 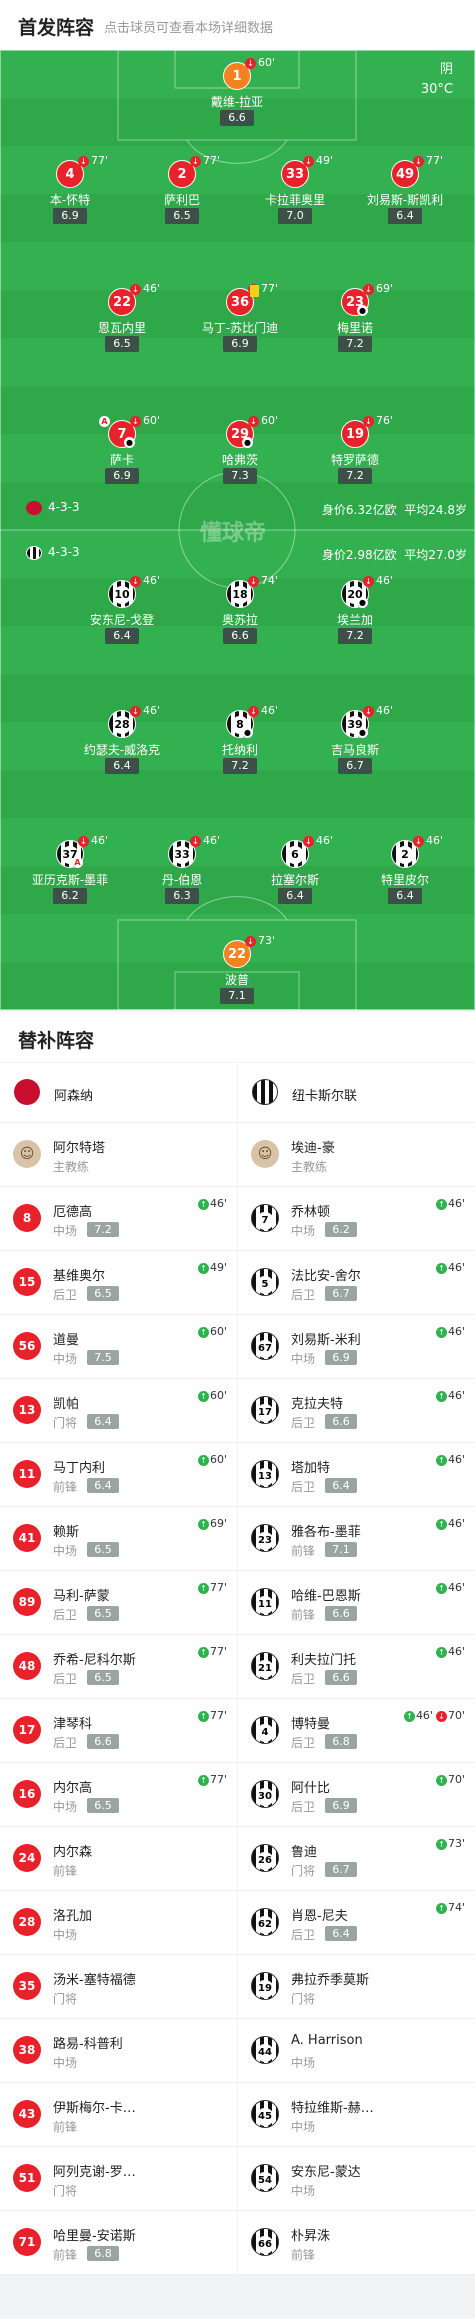 What do you see at coordinates (356, 1795) in the screenshot?
I see `bench-player-row: 30 阿什比 后卫 6.9 ↑ 70'` at bounding box center [356, 1795].